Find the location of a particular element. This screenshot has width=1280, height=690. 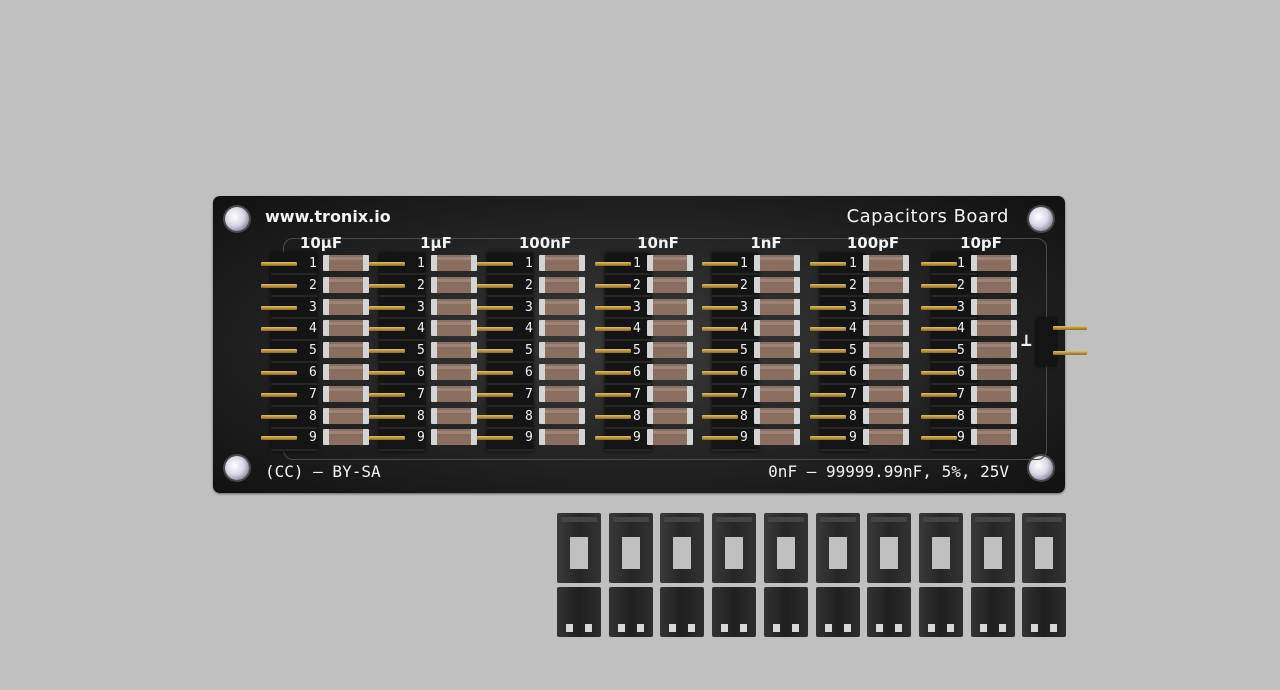

group-label: 100nF is located at coordinates (545, 243).